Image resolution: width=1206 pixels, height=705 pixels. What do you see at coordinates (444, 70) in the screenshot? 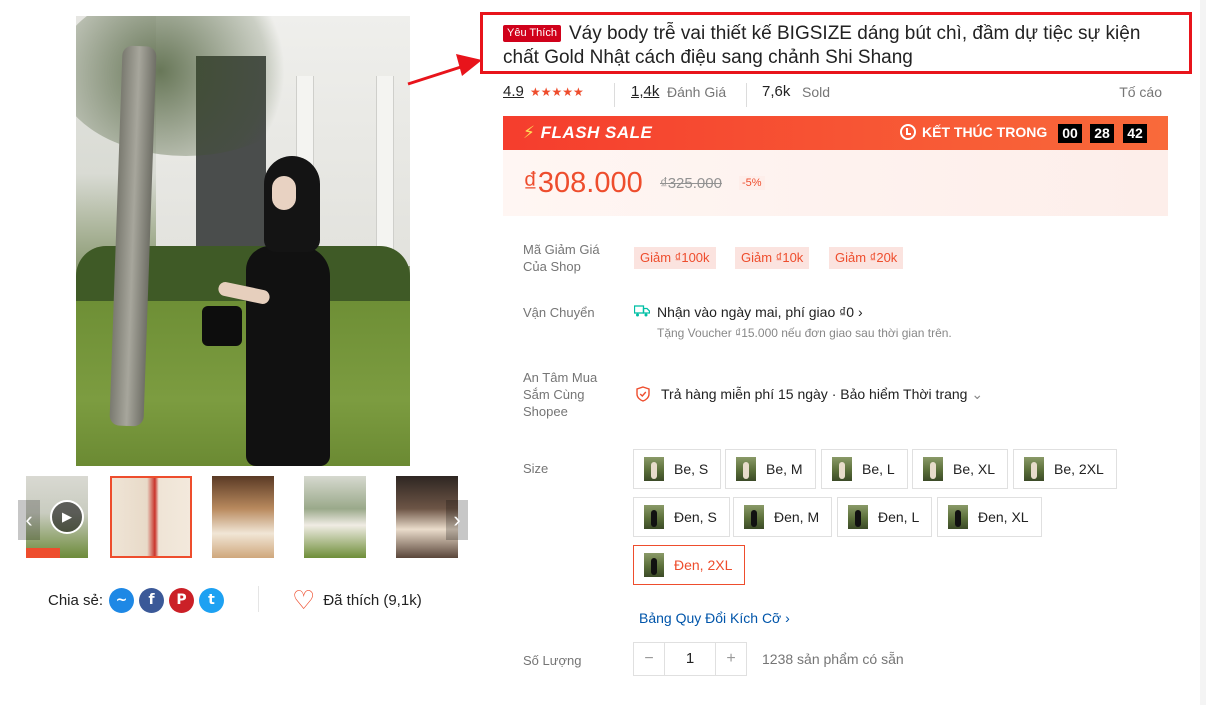
I see `annotation-arrow-icon` at bounding box center [444, 70].